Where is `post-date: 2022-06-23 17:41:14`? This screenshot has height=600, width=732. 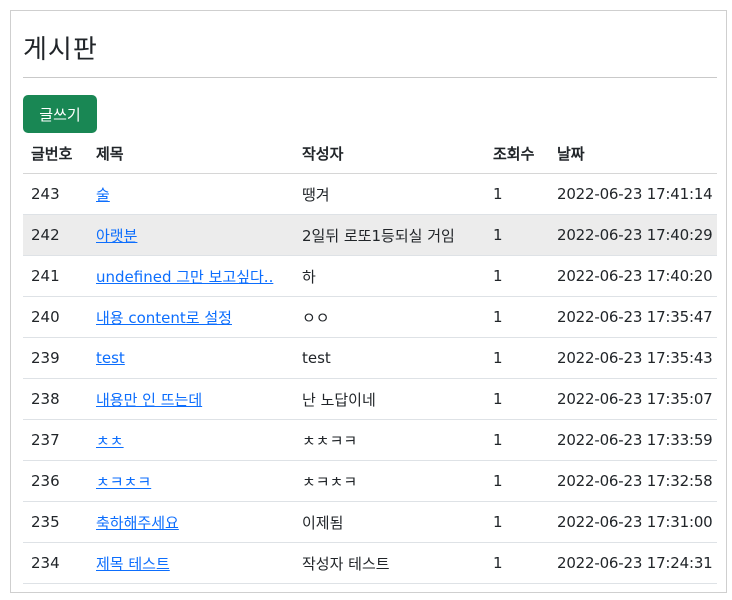
post-date: 2022-06-23 17:41:14 is located at coordinates (633, 194).